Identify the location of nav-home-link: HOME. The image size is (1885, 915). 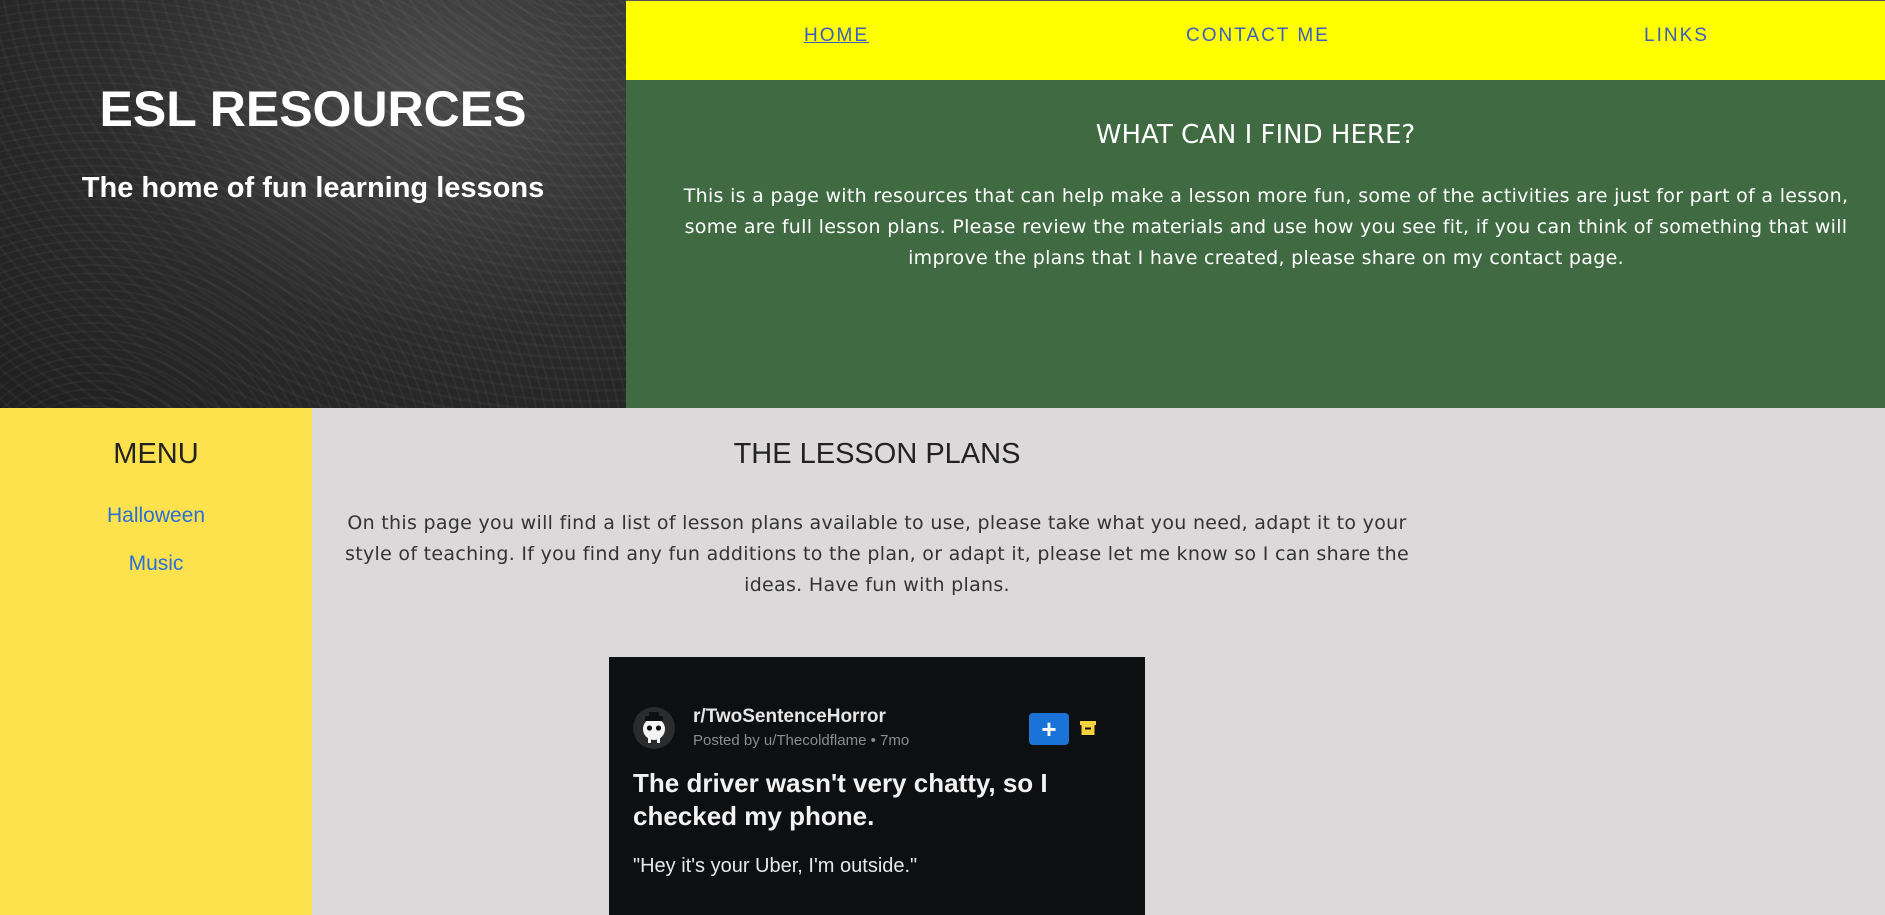
(836, 36).